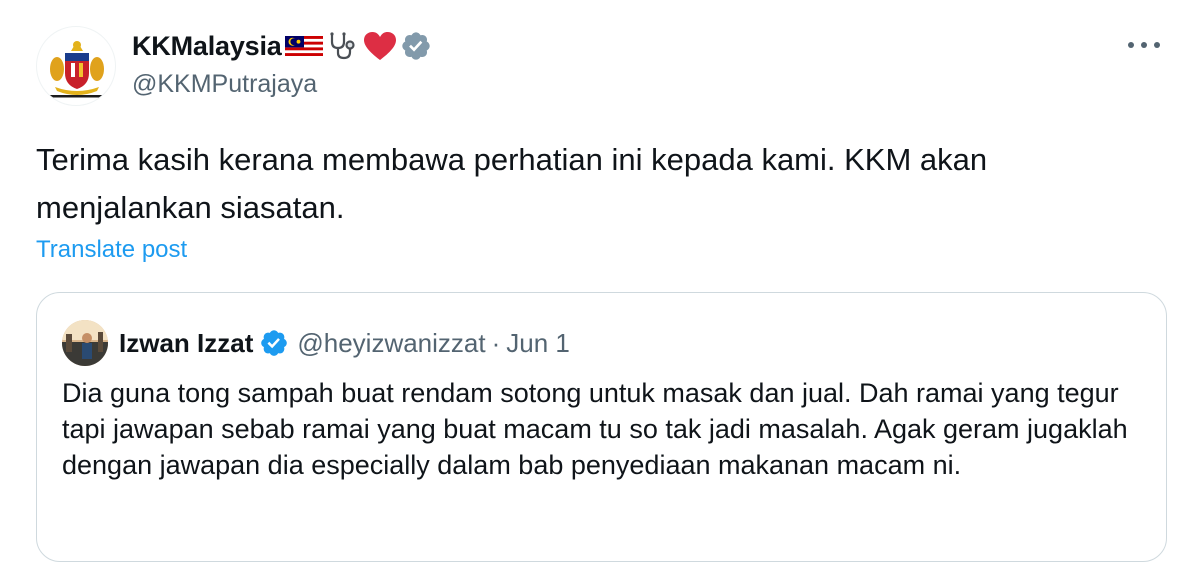  I want to click on quoted-author-avatar, so click(85, 343).